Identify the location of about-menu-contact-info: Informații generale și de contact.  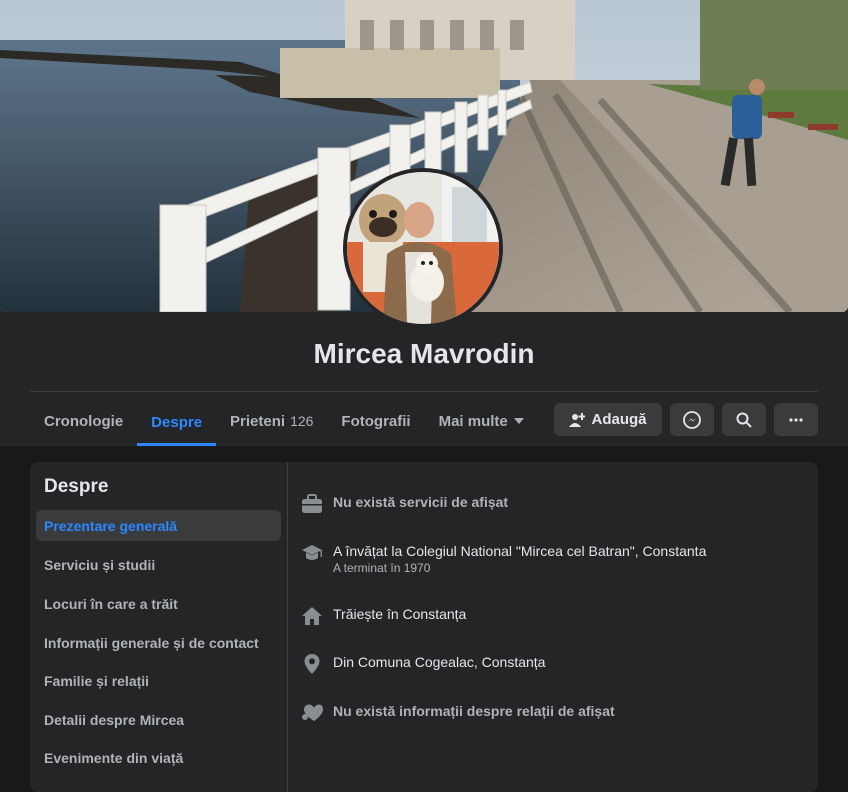
(158, 642).